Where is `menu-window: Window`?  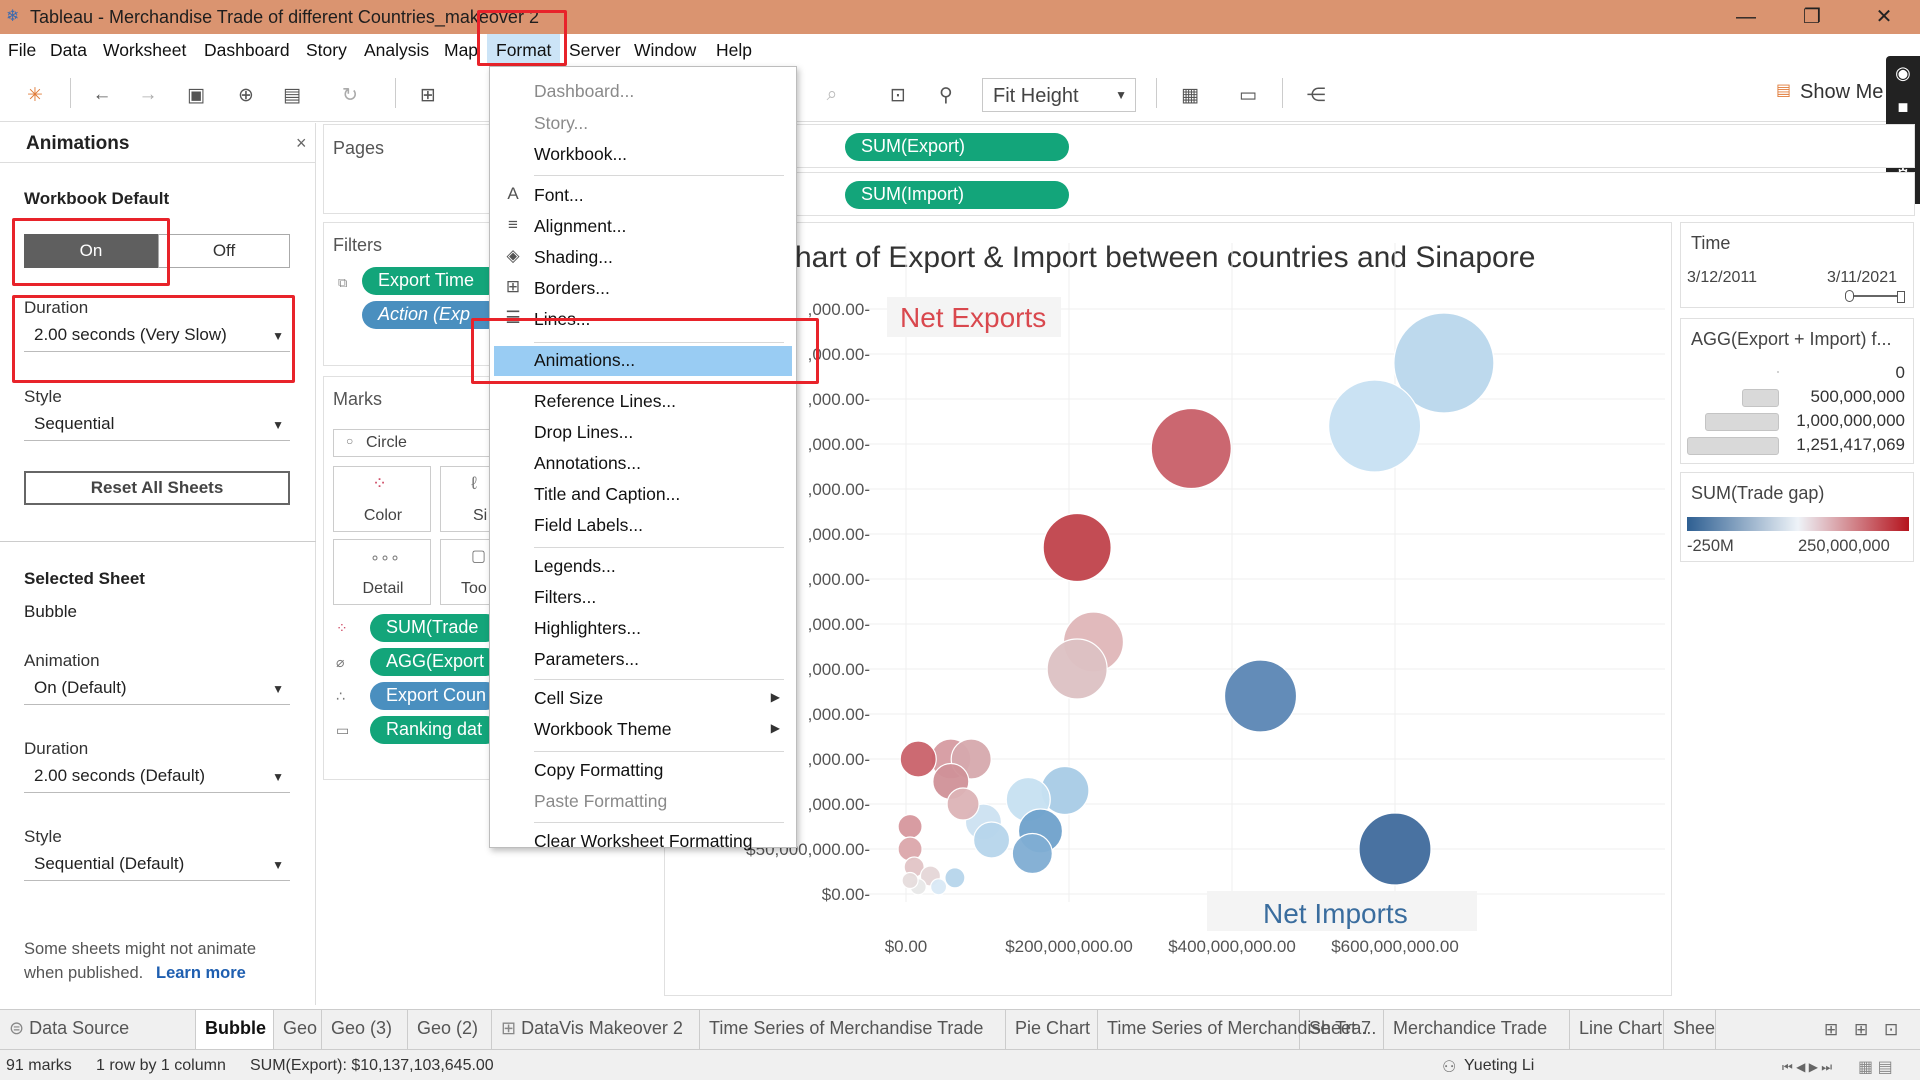
menu-window: Window is located at coordinates (665, 50).